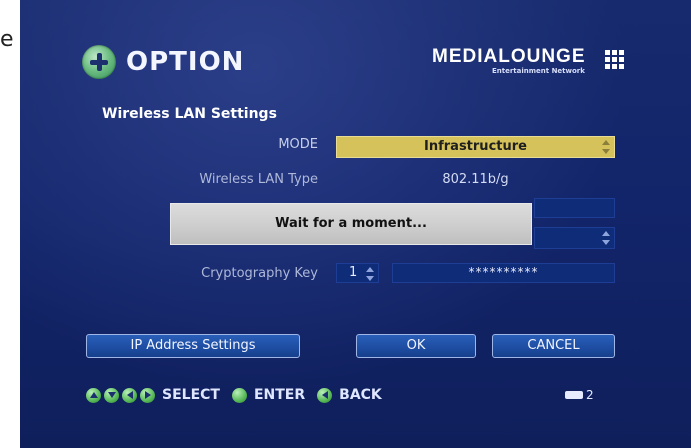  I want to click on wireless-lan-type-value: 802.11b/g, so click(475, 179).